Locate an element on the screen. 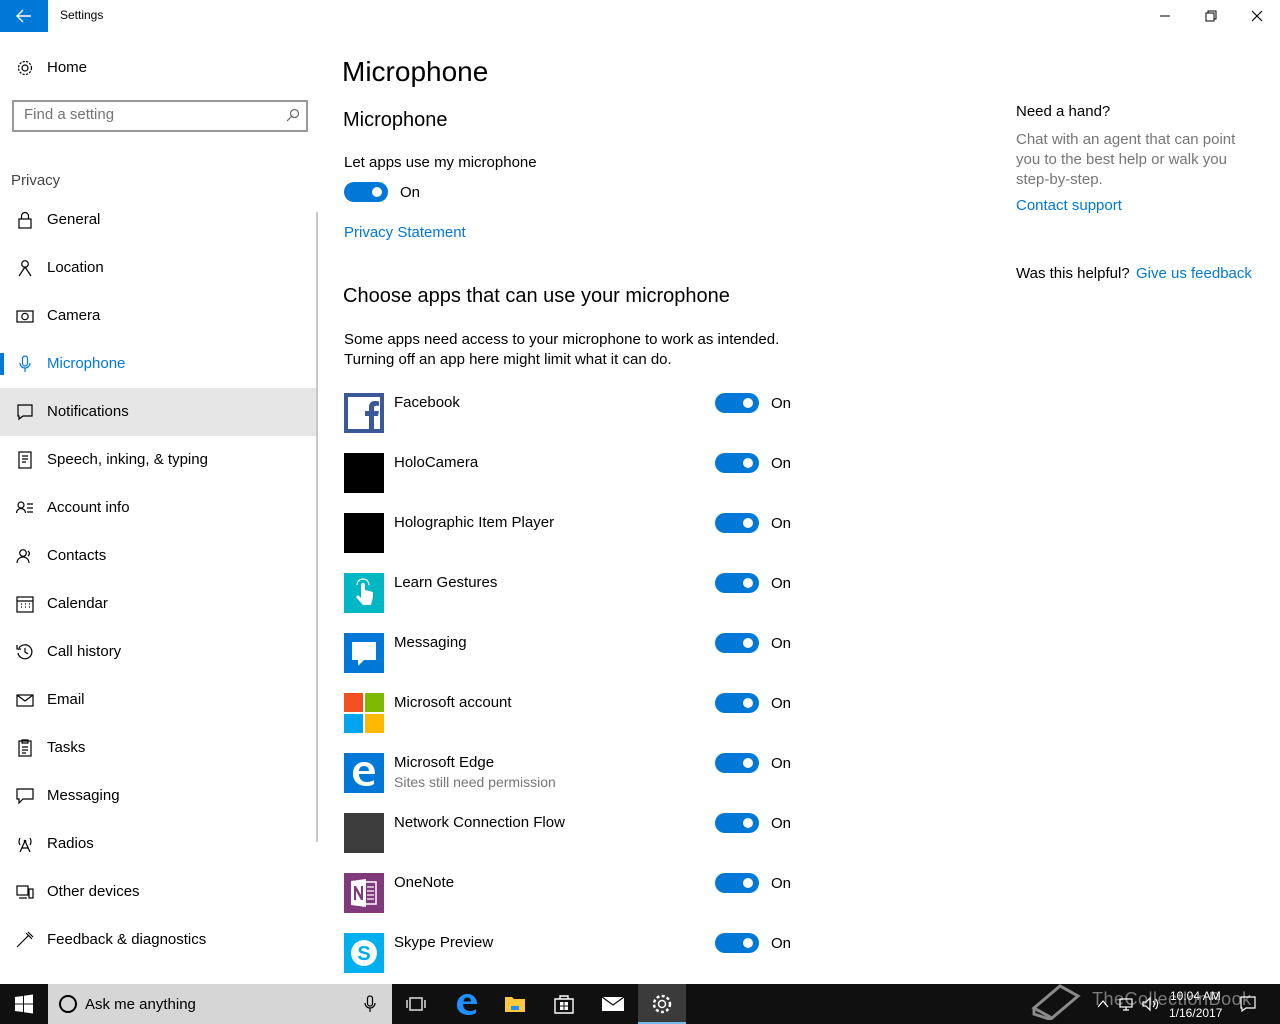  search-input is located at coordinates (149, 114).